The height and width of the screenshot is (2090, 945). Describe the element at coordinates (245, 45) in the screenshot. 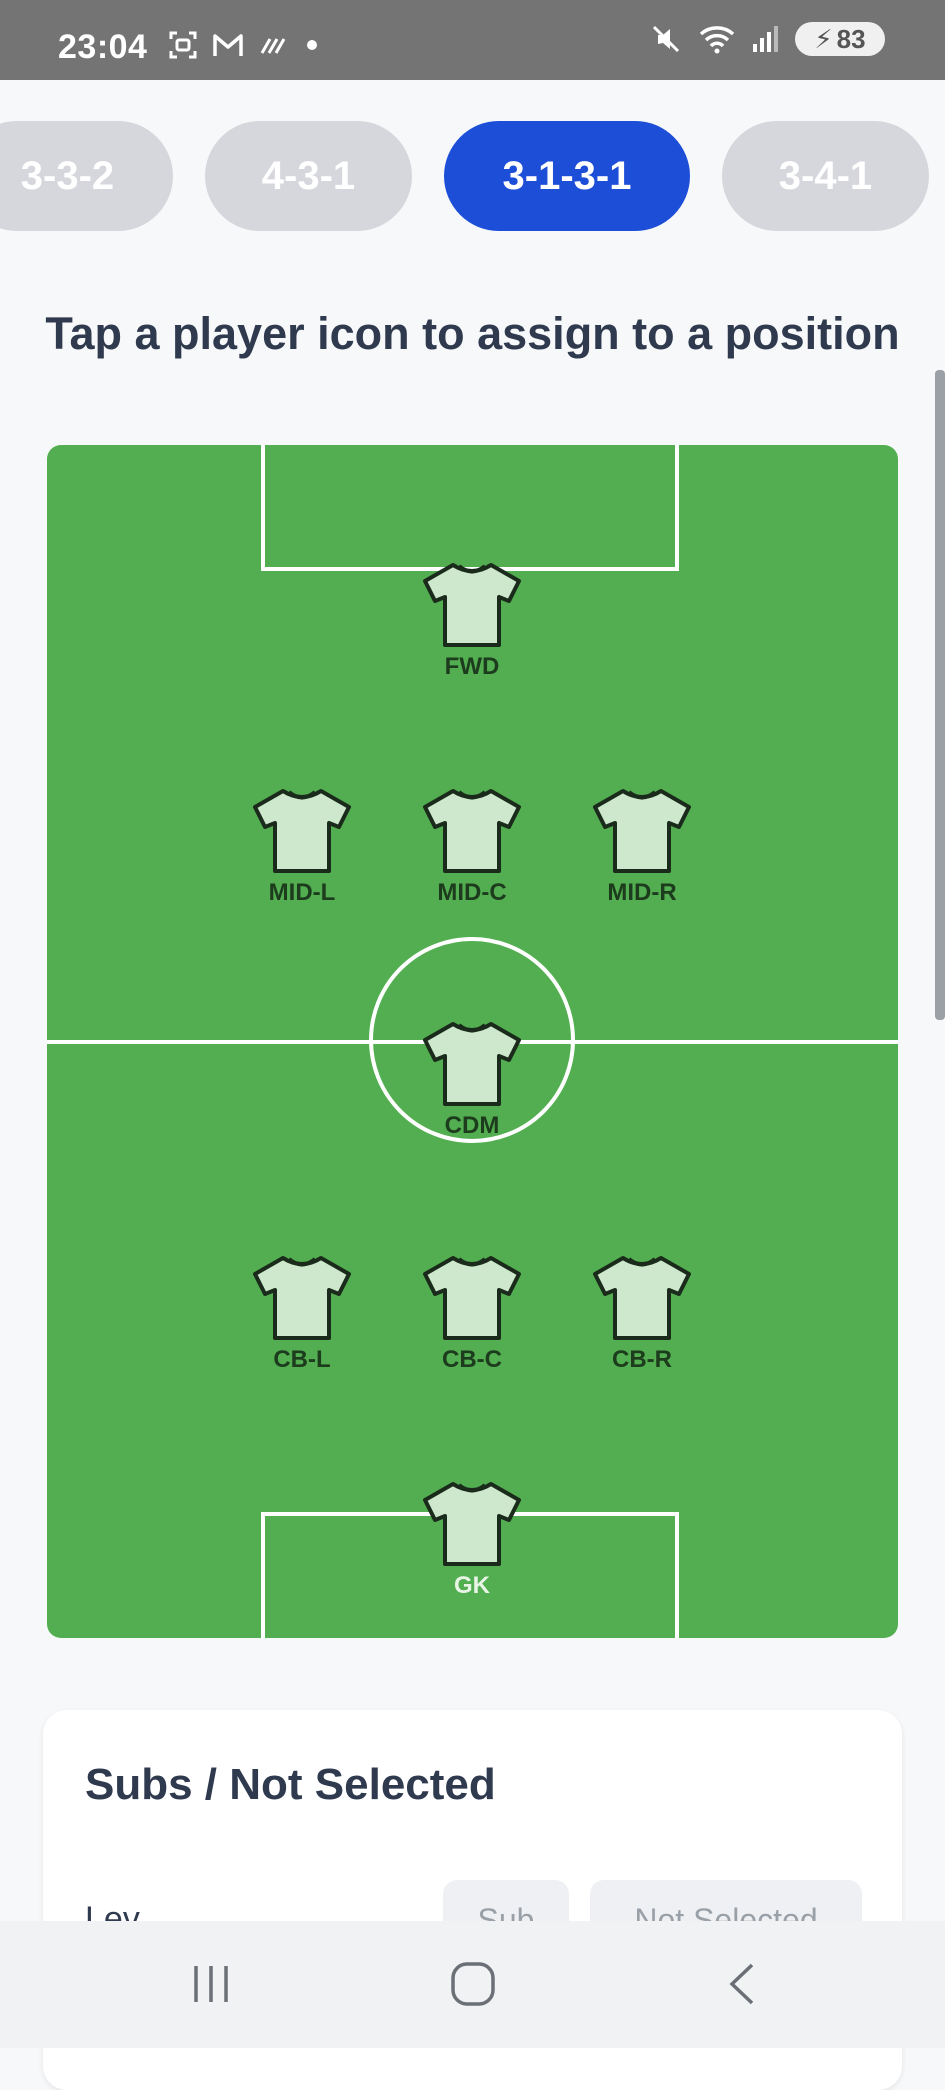

I see `status-left-icons` at that location.